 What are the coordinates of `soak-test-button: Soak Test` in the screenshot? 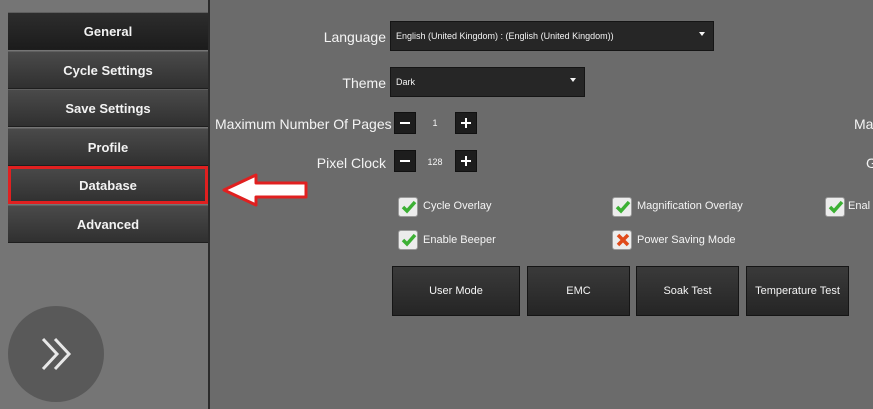 It's located at (687, 291).